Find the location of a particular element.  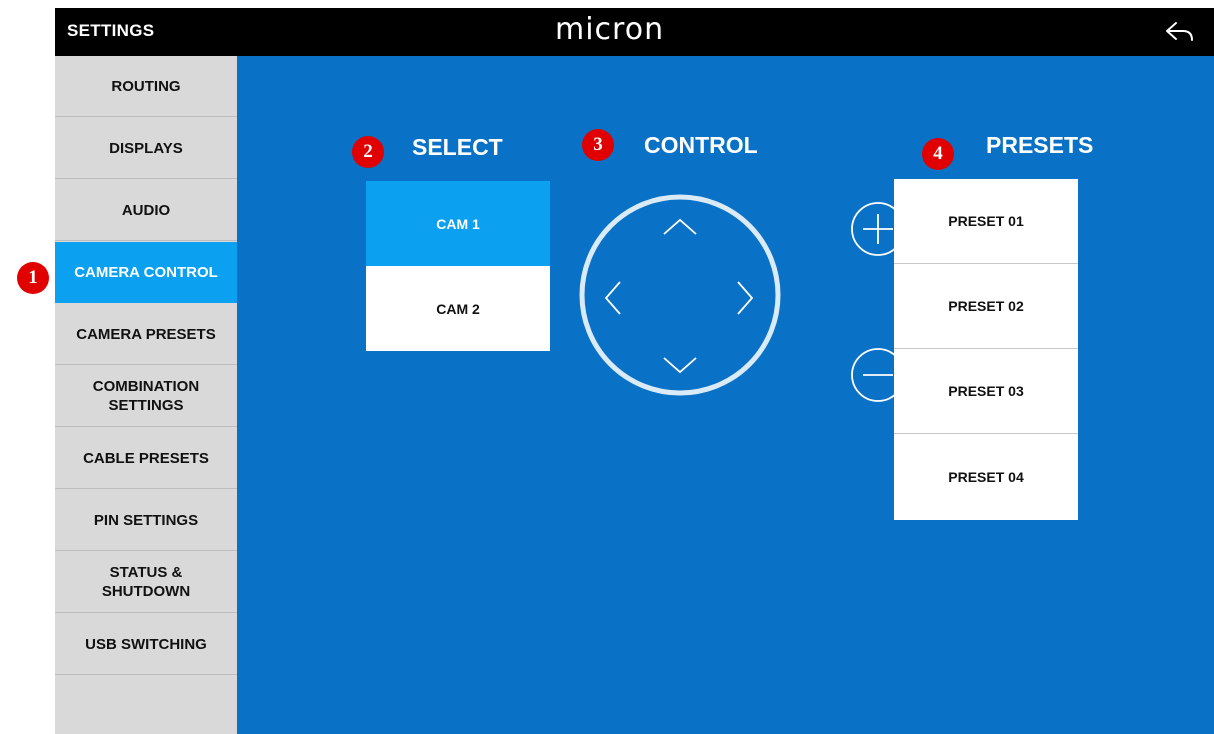

sidebar-item-audio: AUDIO is located at coordinates (146, 210).